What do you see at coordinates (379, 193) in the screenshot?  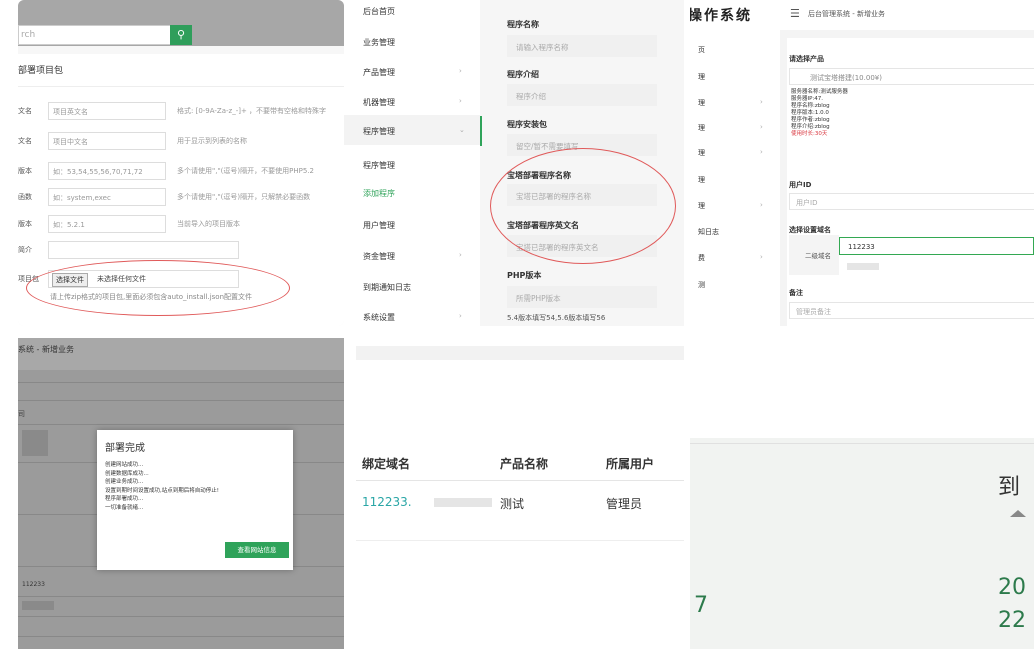 I see `sidebar-item-add-program: 添加程序` at bounding box center [379, 193].